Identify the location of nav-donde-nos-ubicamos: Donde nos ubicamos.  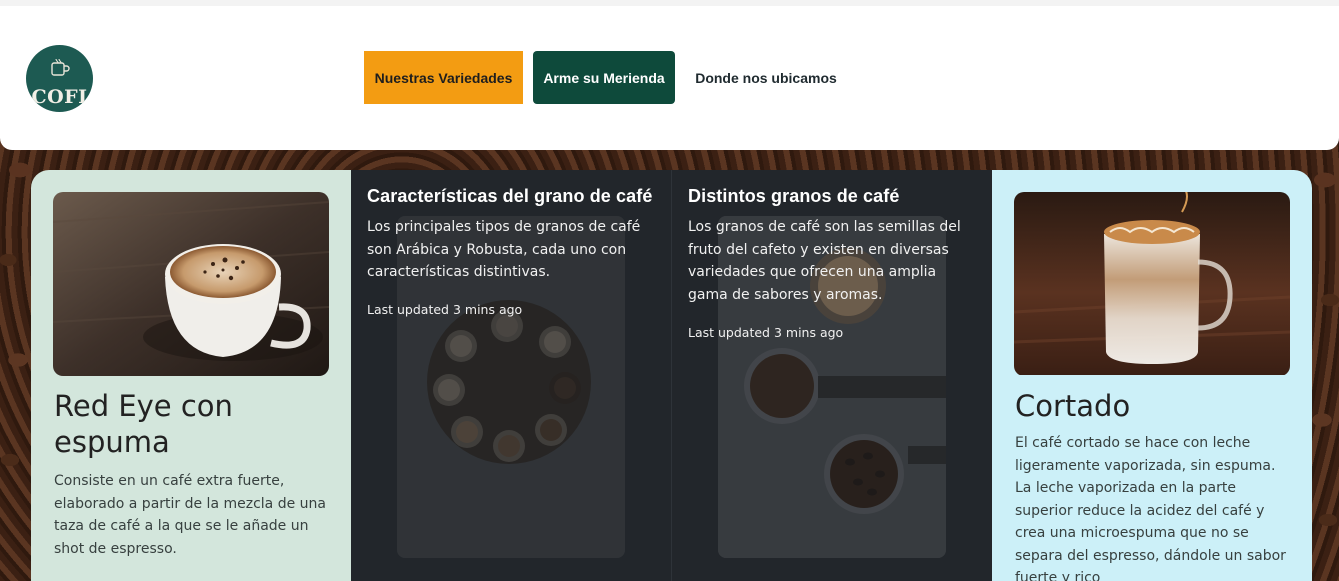
(766, 77).